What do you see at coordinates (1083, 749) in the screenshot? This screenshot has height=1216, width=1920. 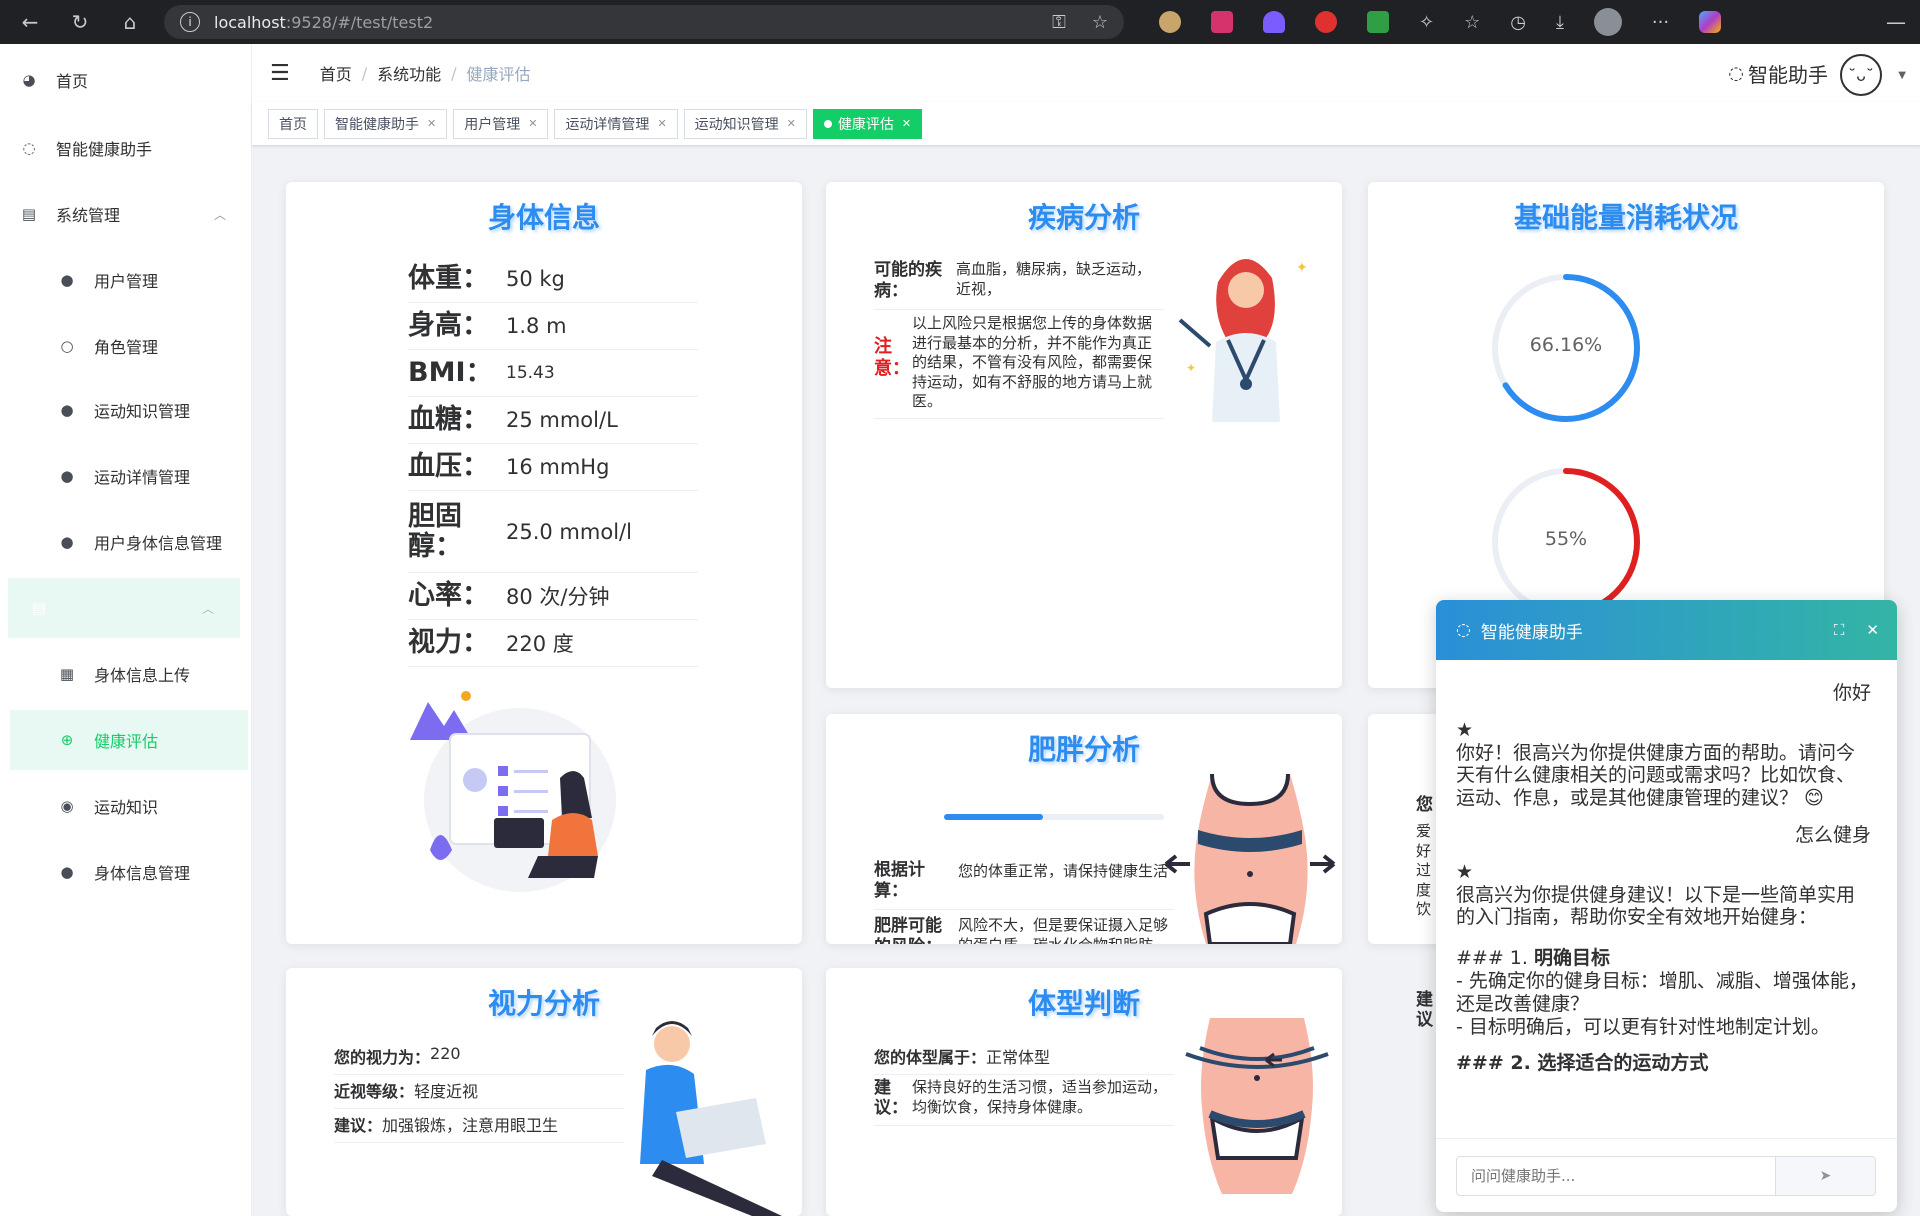 I see `card-title: 肥胖分析` at bounding box center [1083, 749].